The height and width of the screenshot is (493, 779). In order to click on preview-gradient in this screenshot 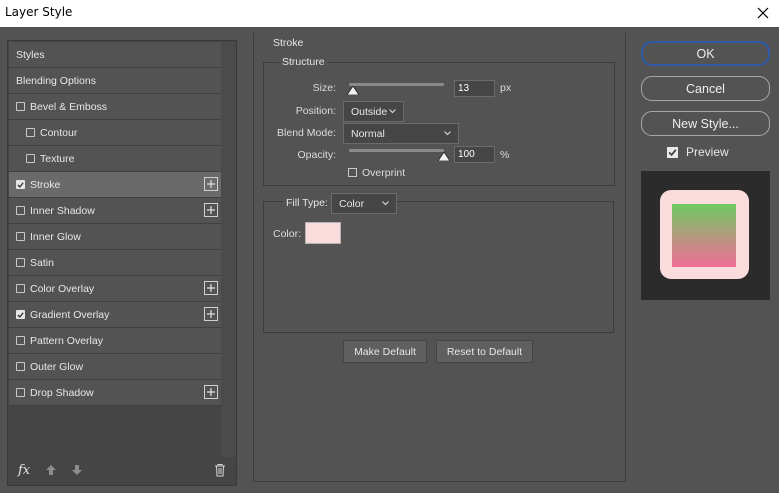, I will do `click(704, 235)`.